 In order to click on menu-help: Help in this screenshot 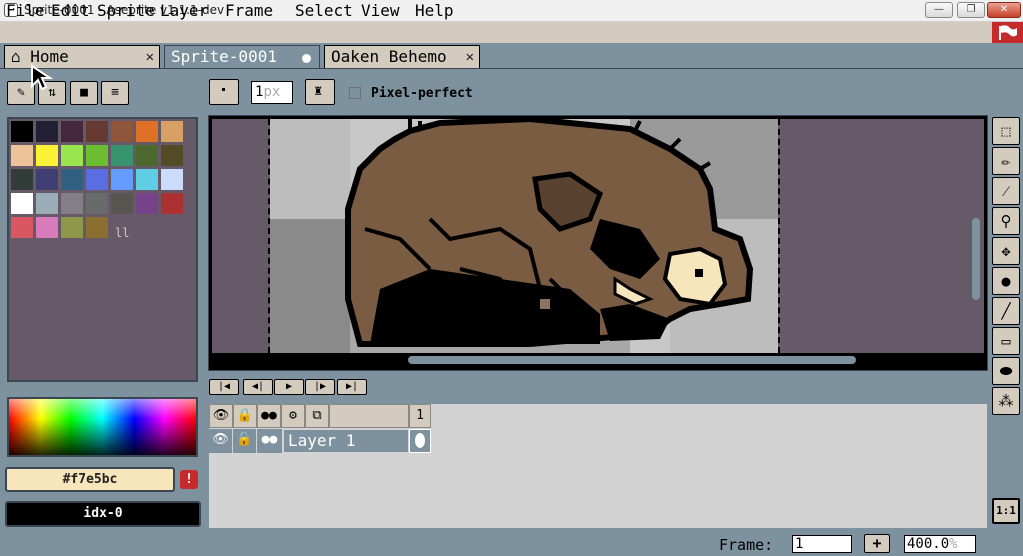, I will do `click(434, 10)`.